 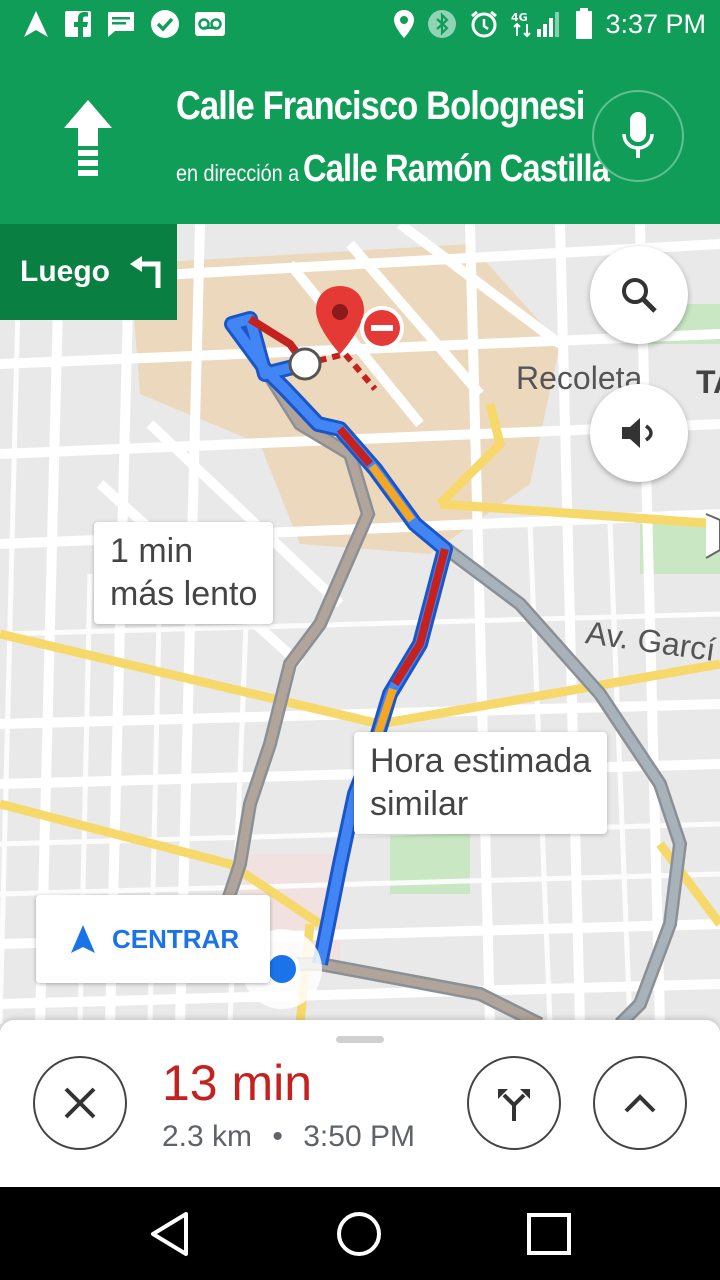 What do you see at coordinates (36, 24) in the screenshot?
I see `navigation-icon` at bounding box center [36, 24].